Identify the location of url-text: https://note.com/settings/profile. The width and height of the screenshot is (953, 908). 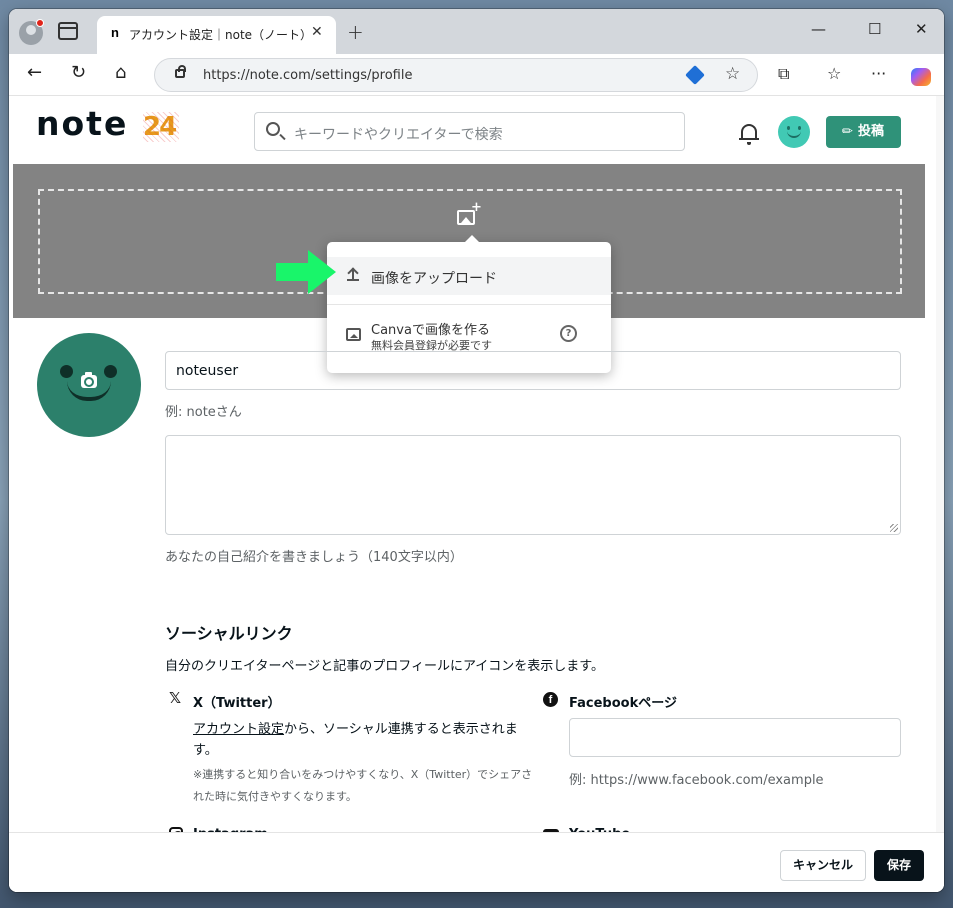
(307, 75).